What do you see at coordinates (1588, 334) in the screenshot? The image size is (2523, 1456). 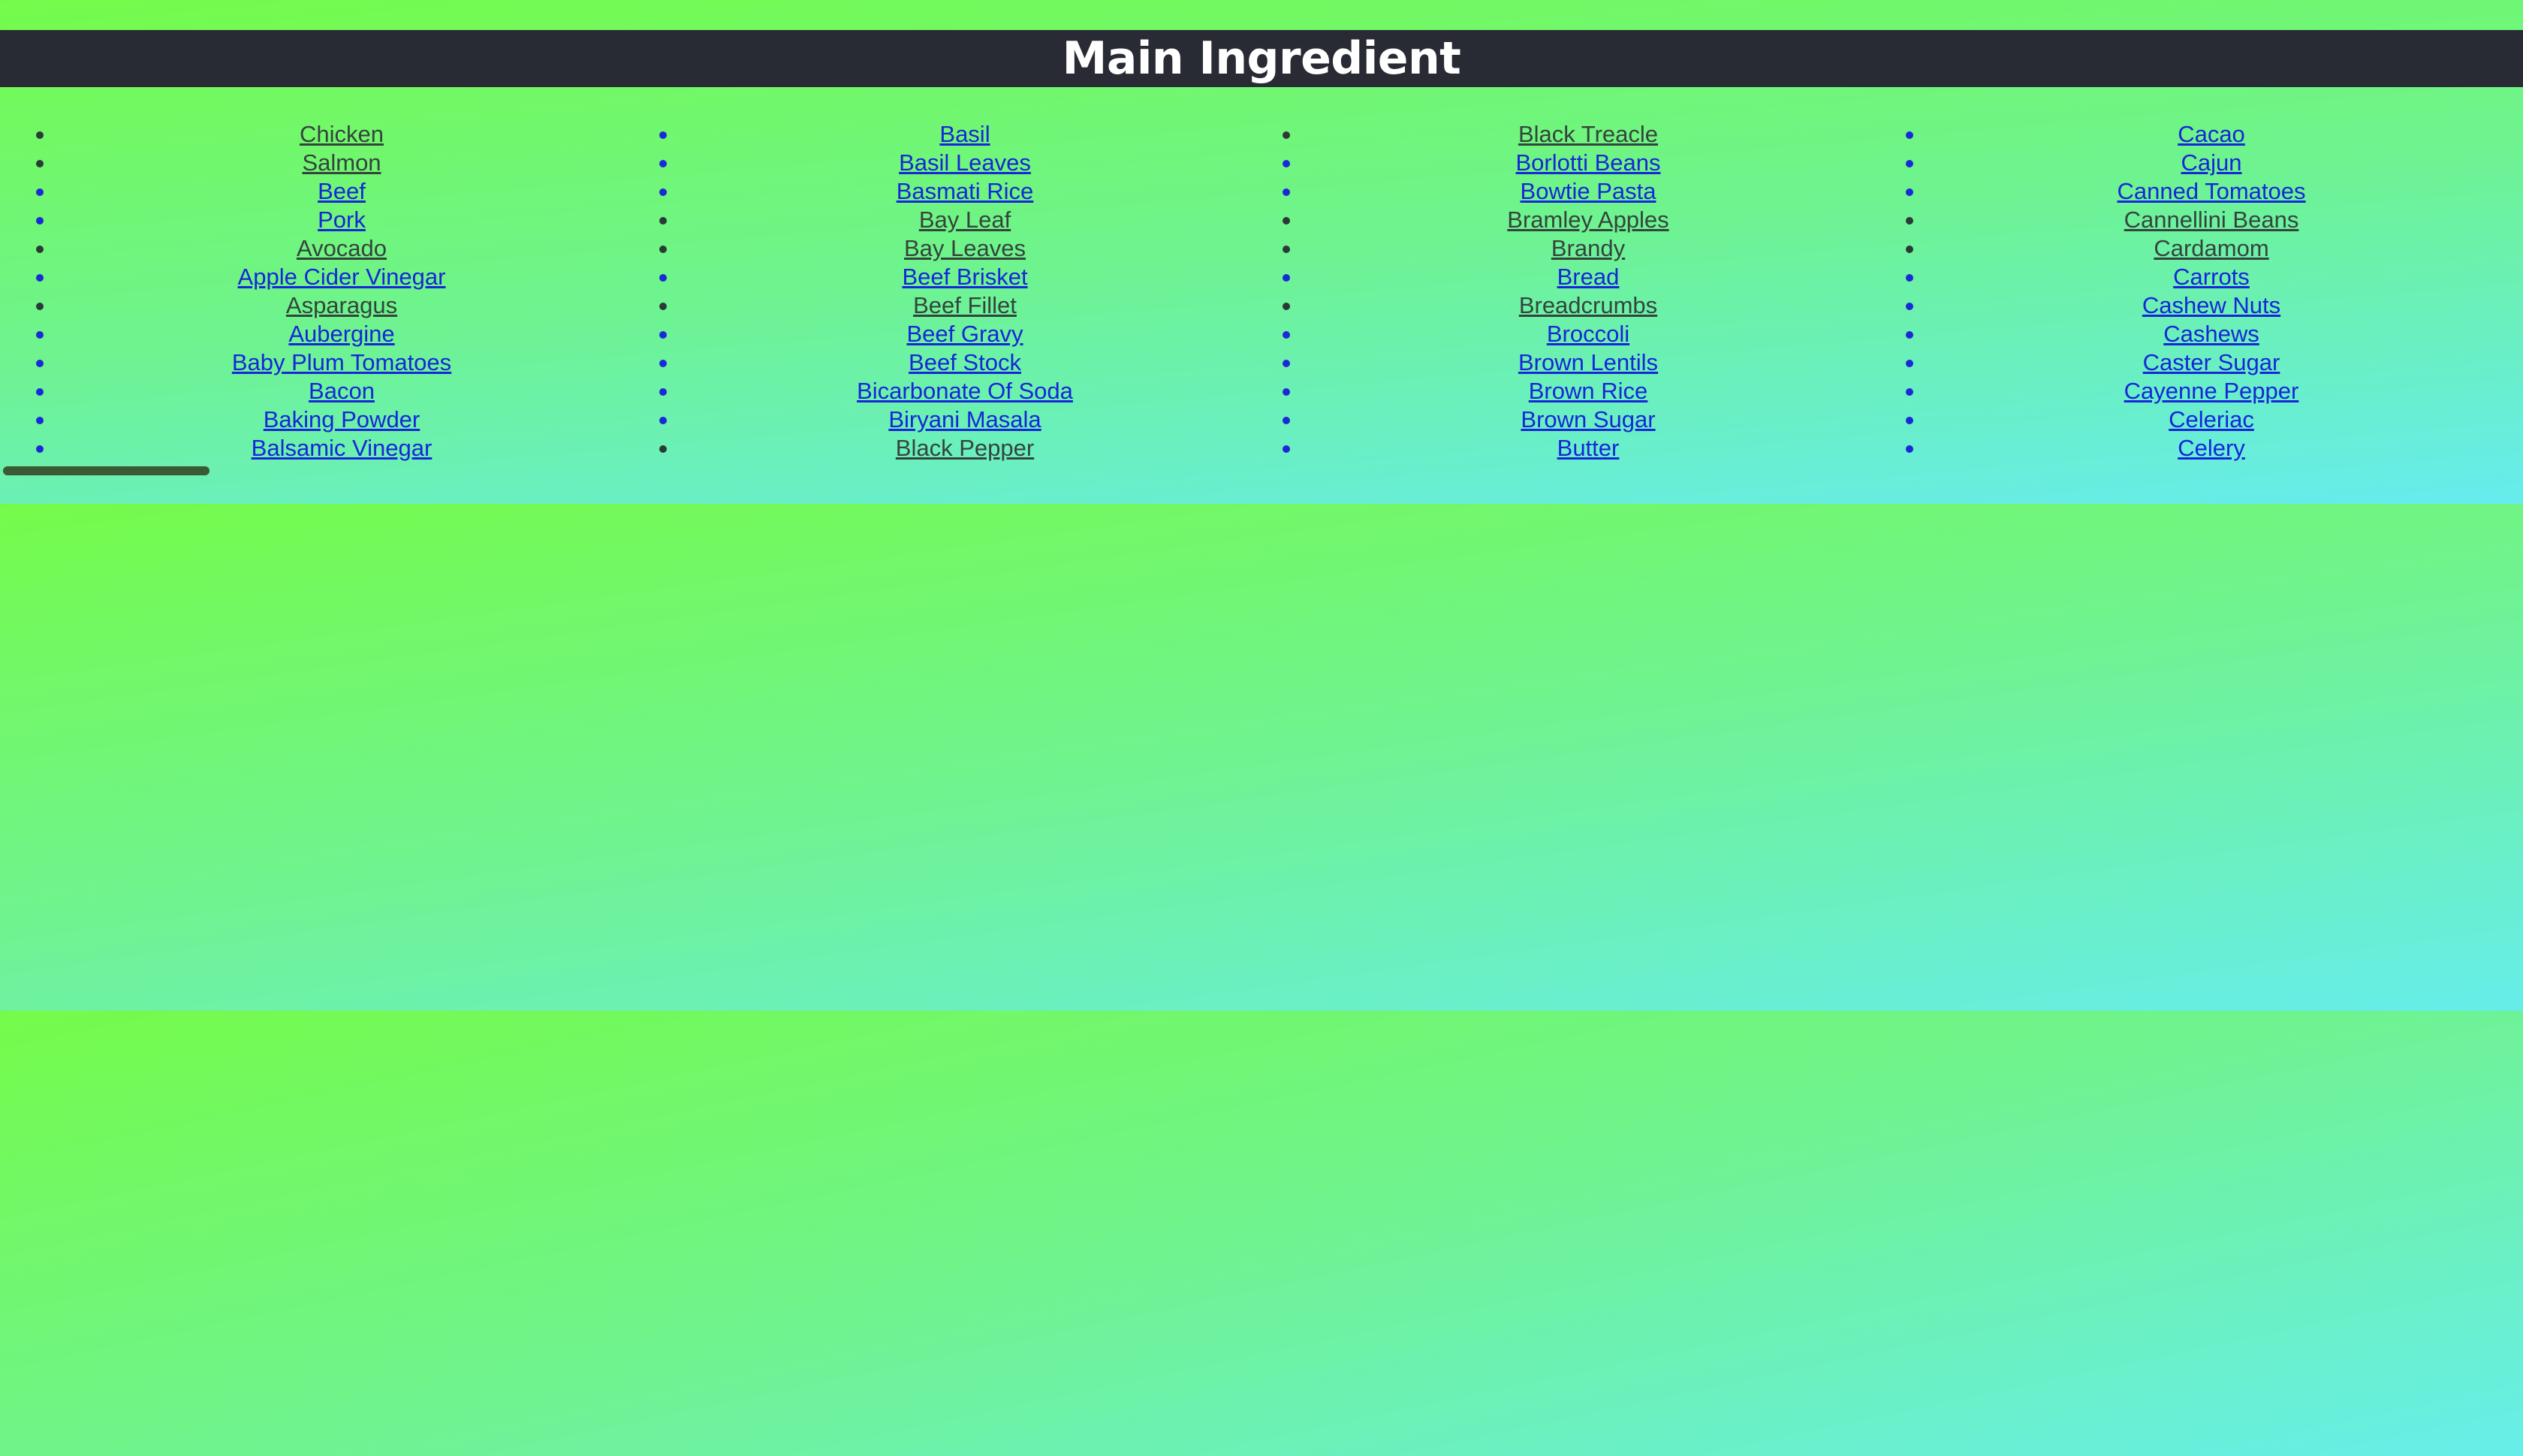 I see `ingredient-link: Broccoli` at bounding box center [1588, 334].